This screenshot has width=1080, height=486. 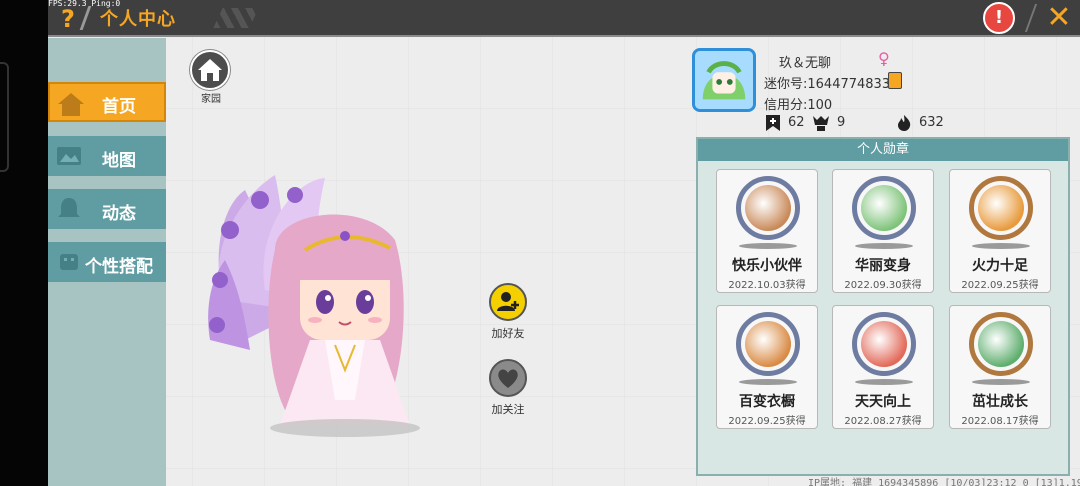 I want to click on heart-icon, so click(x=508, y=378).